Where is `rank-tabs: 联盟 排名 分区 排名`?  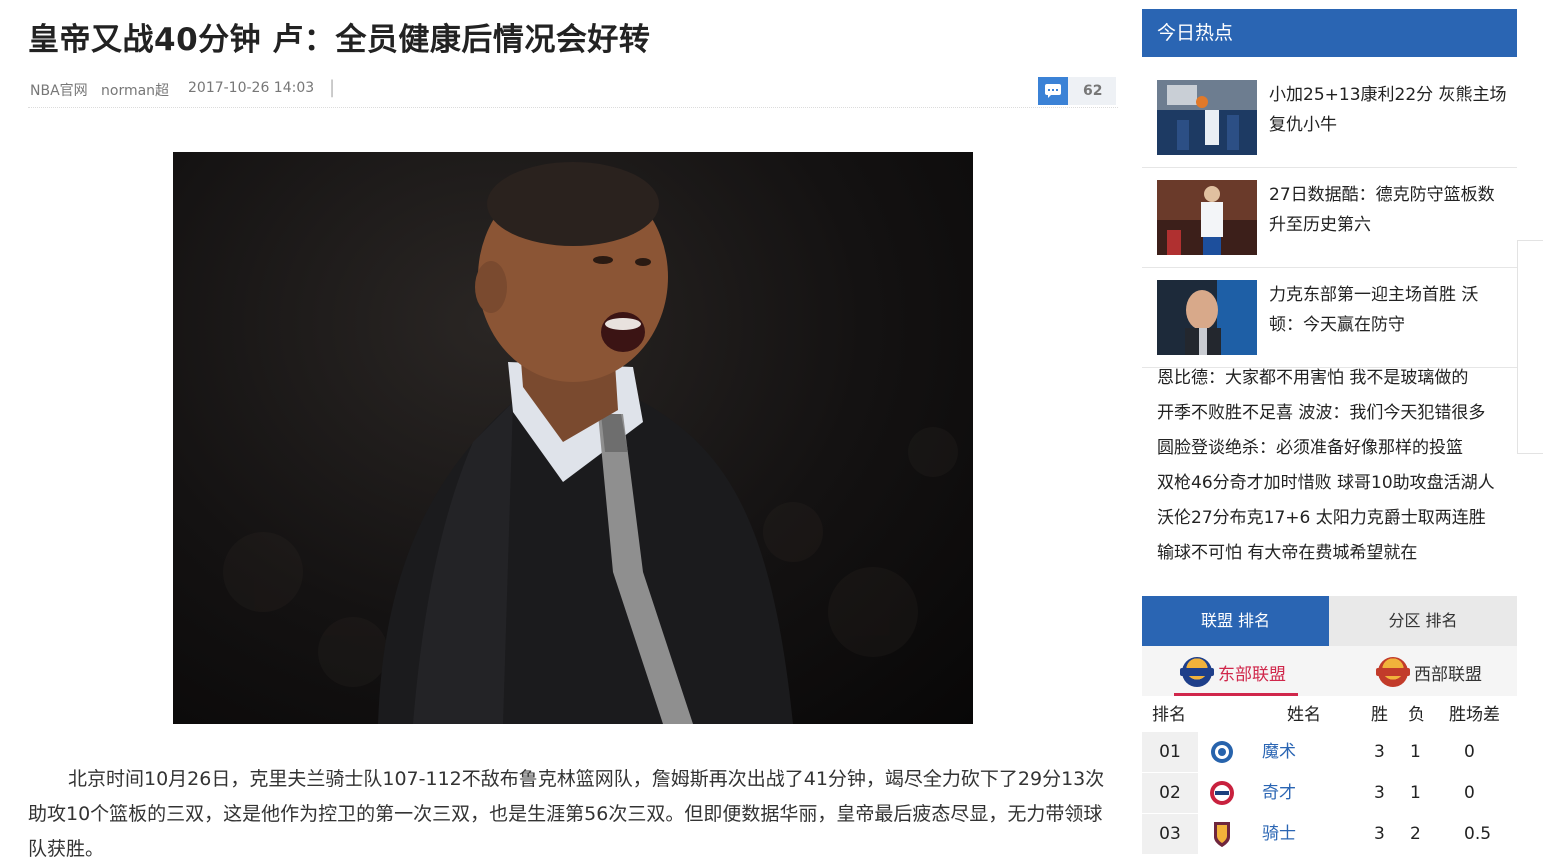
rank-tabs: 联盟 排名 分区 排名 is located at coordinates (1329, 621).